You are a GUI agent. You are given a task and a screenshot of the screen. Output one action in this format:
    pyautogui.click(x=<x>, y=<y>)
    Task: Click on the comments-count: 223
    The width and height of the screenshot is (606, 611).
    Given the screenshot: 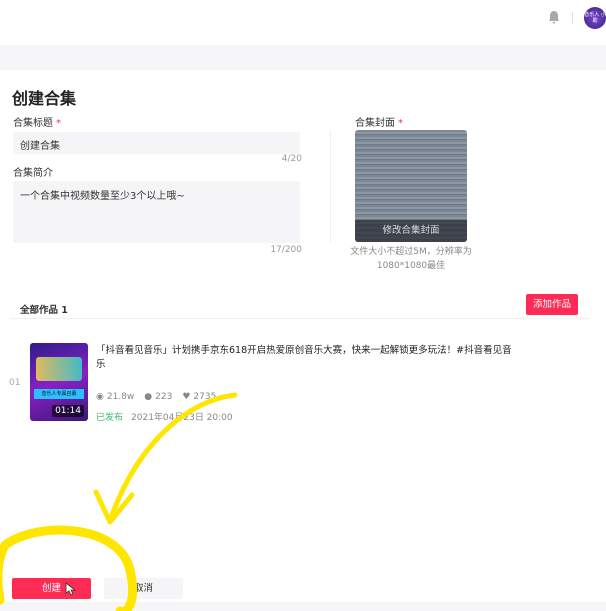 What is the action you would take?
    pyautogui.click(x=164, y=397)
    